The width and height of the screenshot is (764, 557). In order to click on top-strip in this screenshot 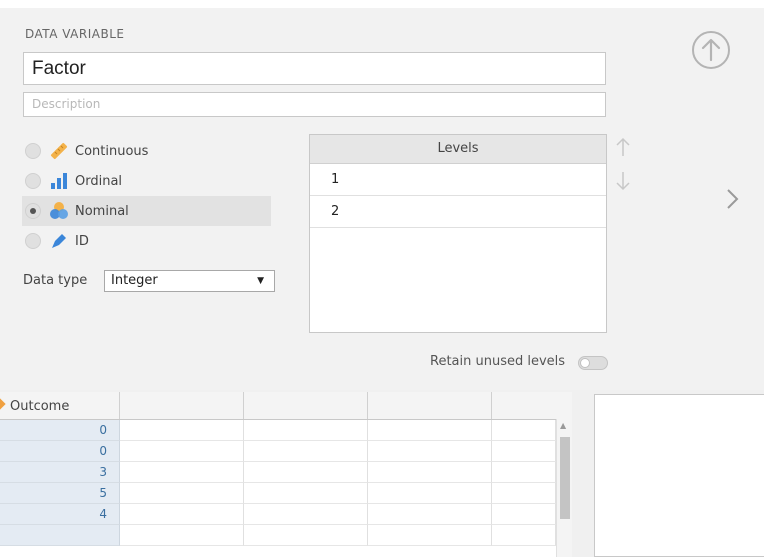, I will do `click(382, 4)`.